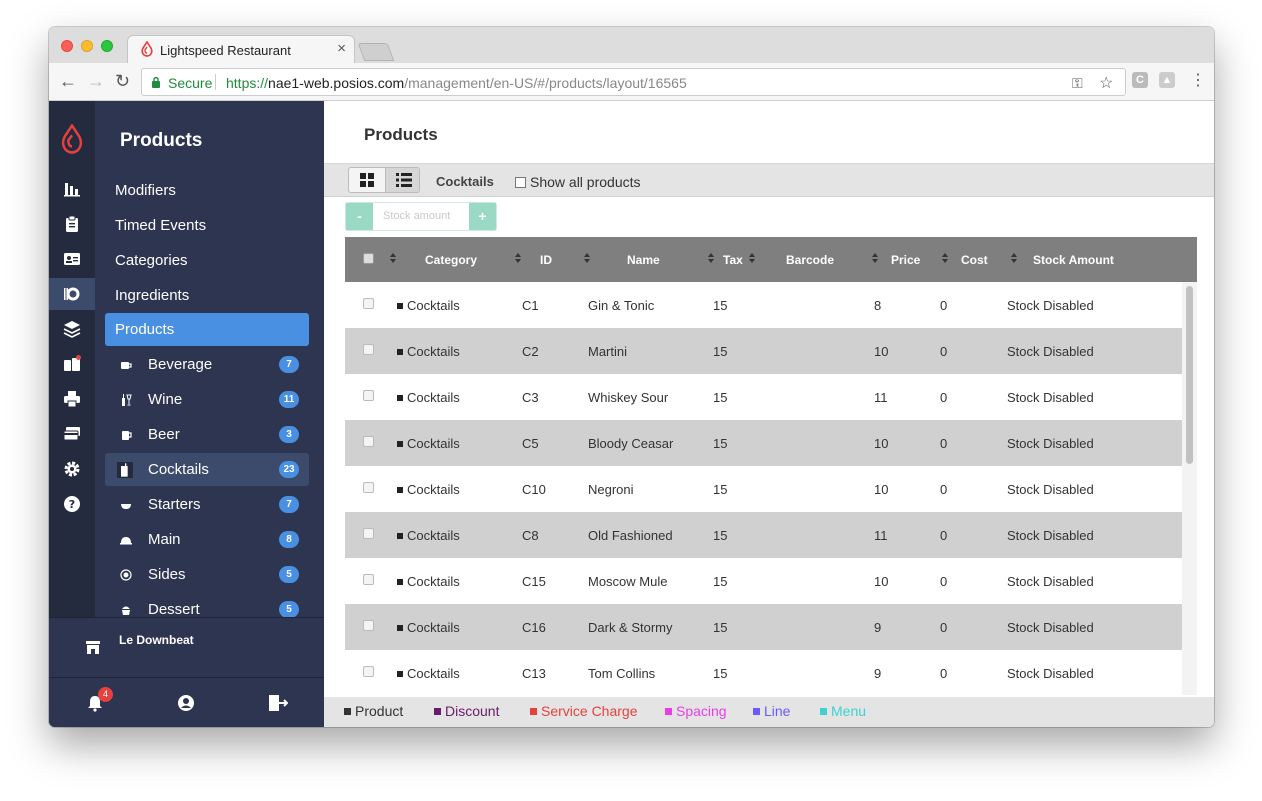  What do you see at coordinates (1077, 83) in the screenshot?
I see `key-icon: ⚿` at bounding box center [1077, 83].